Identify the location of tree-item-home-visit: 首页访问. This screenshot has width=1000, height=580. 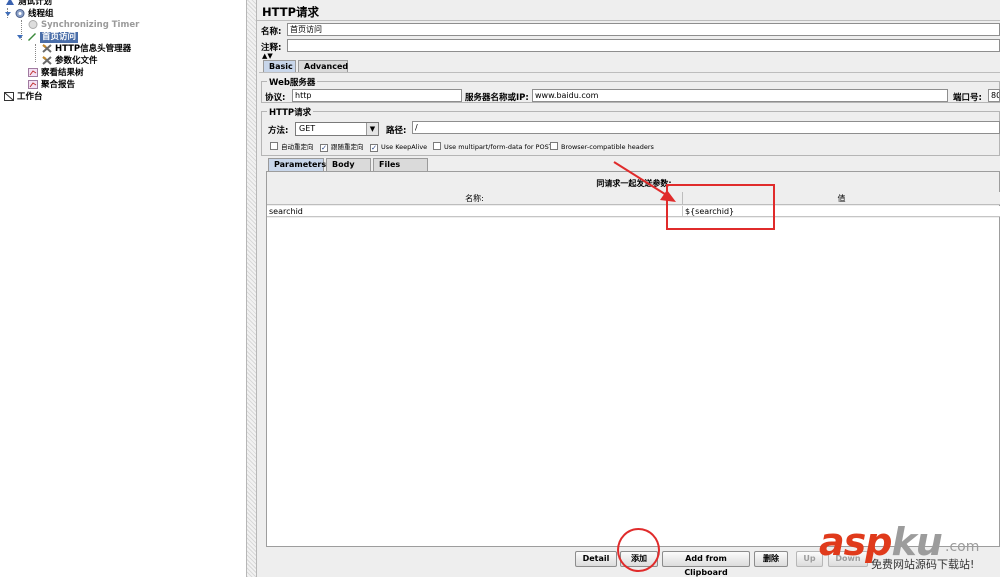
(48, 37).